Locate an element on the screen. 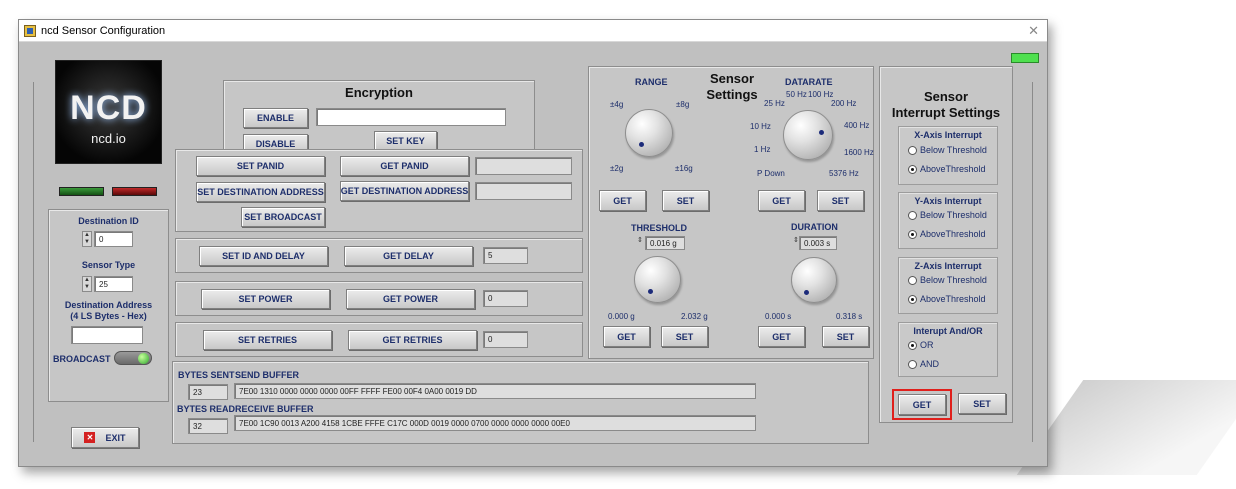  set-key-button: SET KEY is located at coordinates (405, 141).